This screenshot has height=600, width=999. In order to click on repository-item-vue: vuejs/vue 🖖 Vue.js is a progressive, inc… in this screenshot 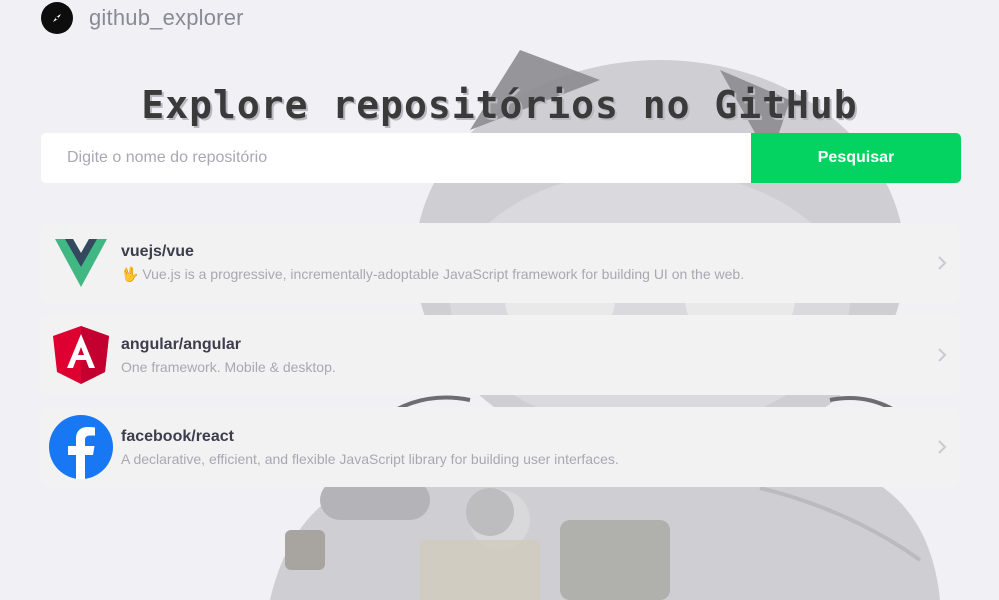, I will do `click(500, 263)`.